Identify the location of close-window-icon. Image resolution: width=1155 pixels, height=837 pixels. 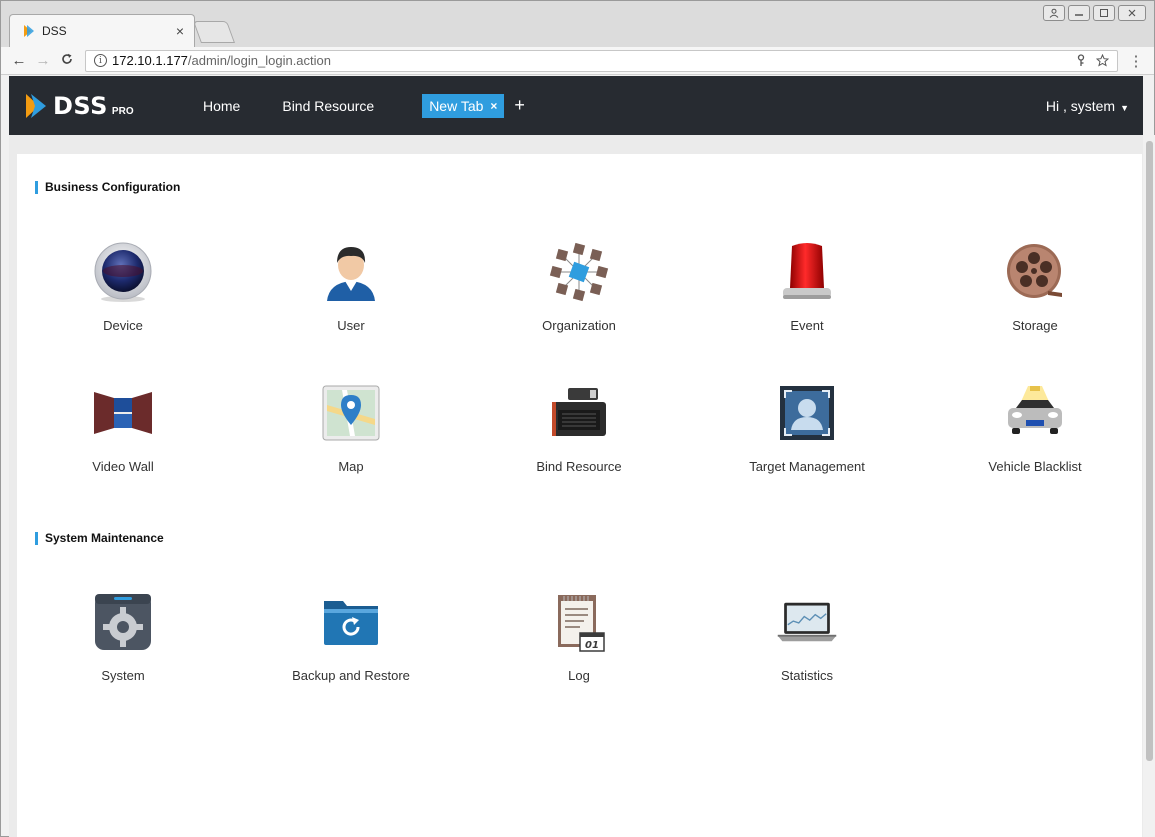
(1132, 13).